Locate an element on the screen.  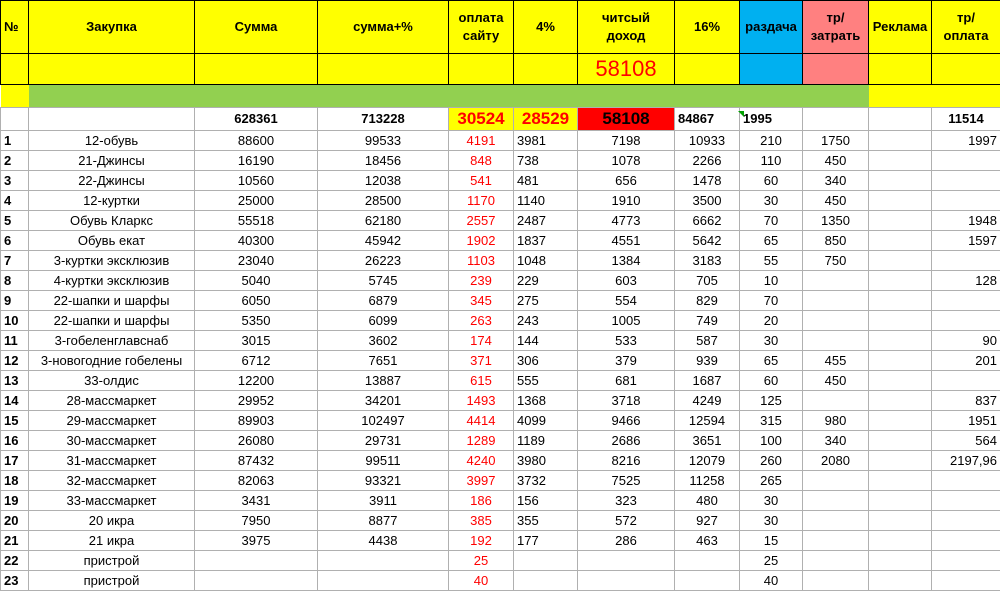
pct4-cell: 1837 is located at coordinates (545, 240).